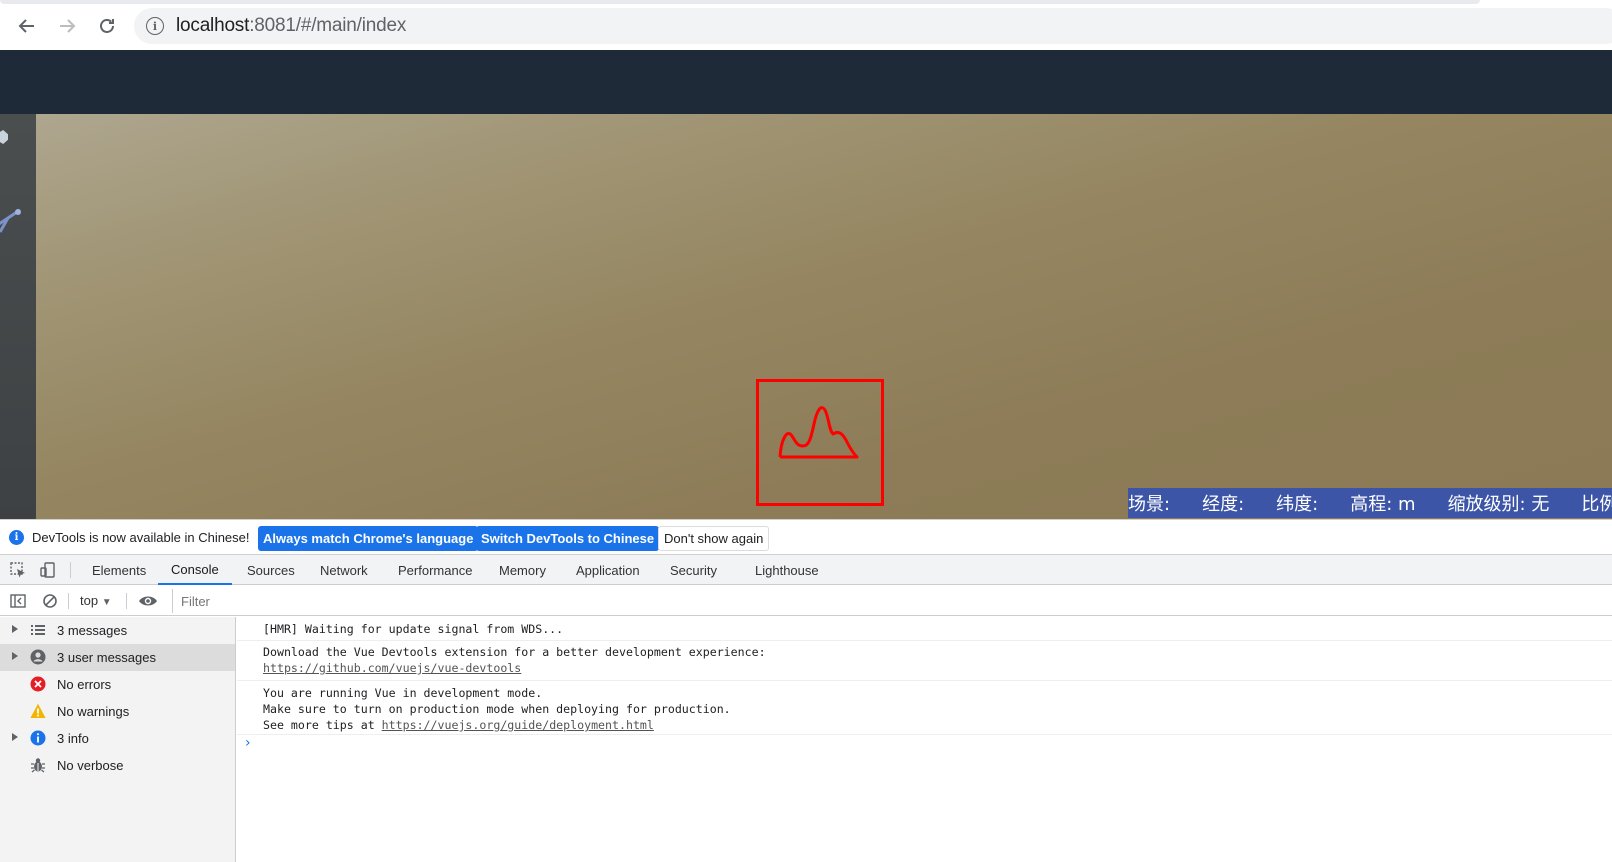 The height and width of the screenshot is (862, 1612). Describe the element at coordinates (38, 738) in the screenshot. I see `info-icon` at that location.